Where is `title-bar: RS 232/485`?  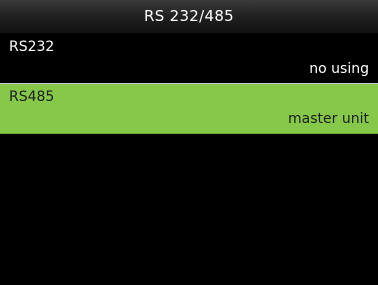 title-bar: RS 232/485 is located at coordinates (189, 17).